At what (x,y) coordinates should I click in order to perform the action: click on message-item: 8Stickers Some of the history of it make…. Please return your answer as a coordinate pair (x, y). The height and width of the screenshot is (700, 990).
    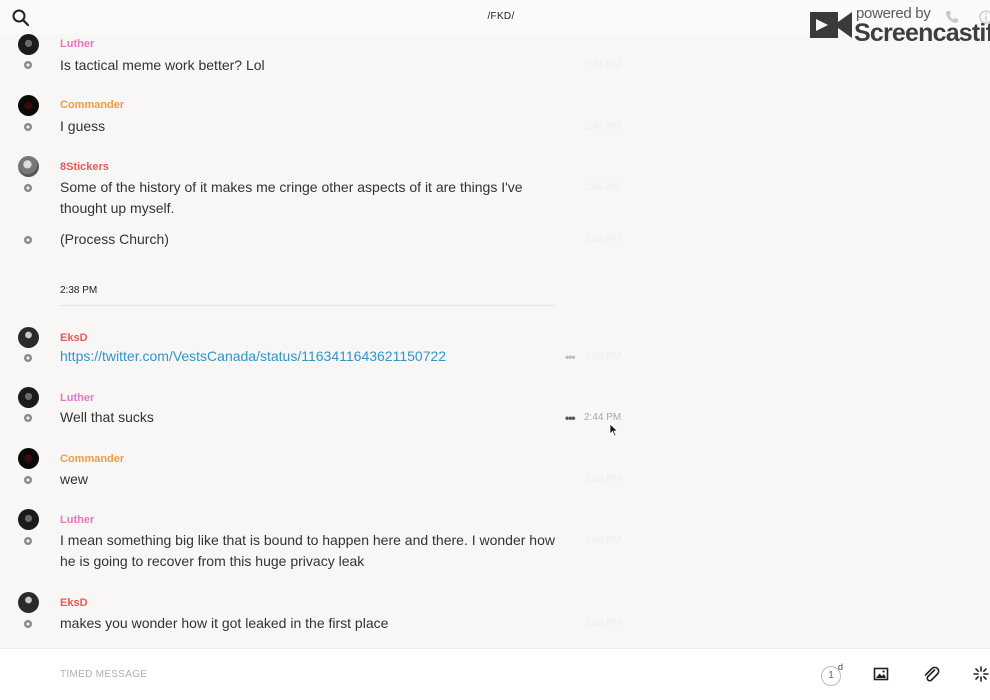
    Looking at the image, I should click on (320, 190).